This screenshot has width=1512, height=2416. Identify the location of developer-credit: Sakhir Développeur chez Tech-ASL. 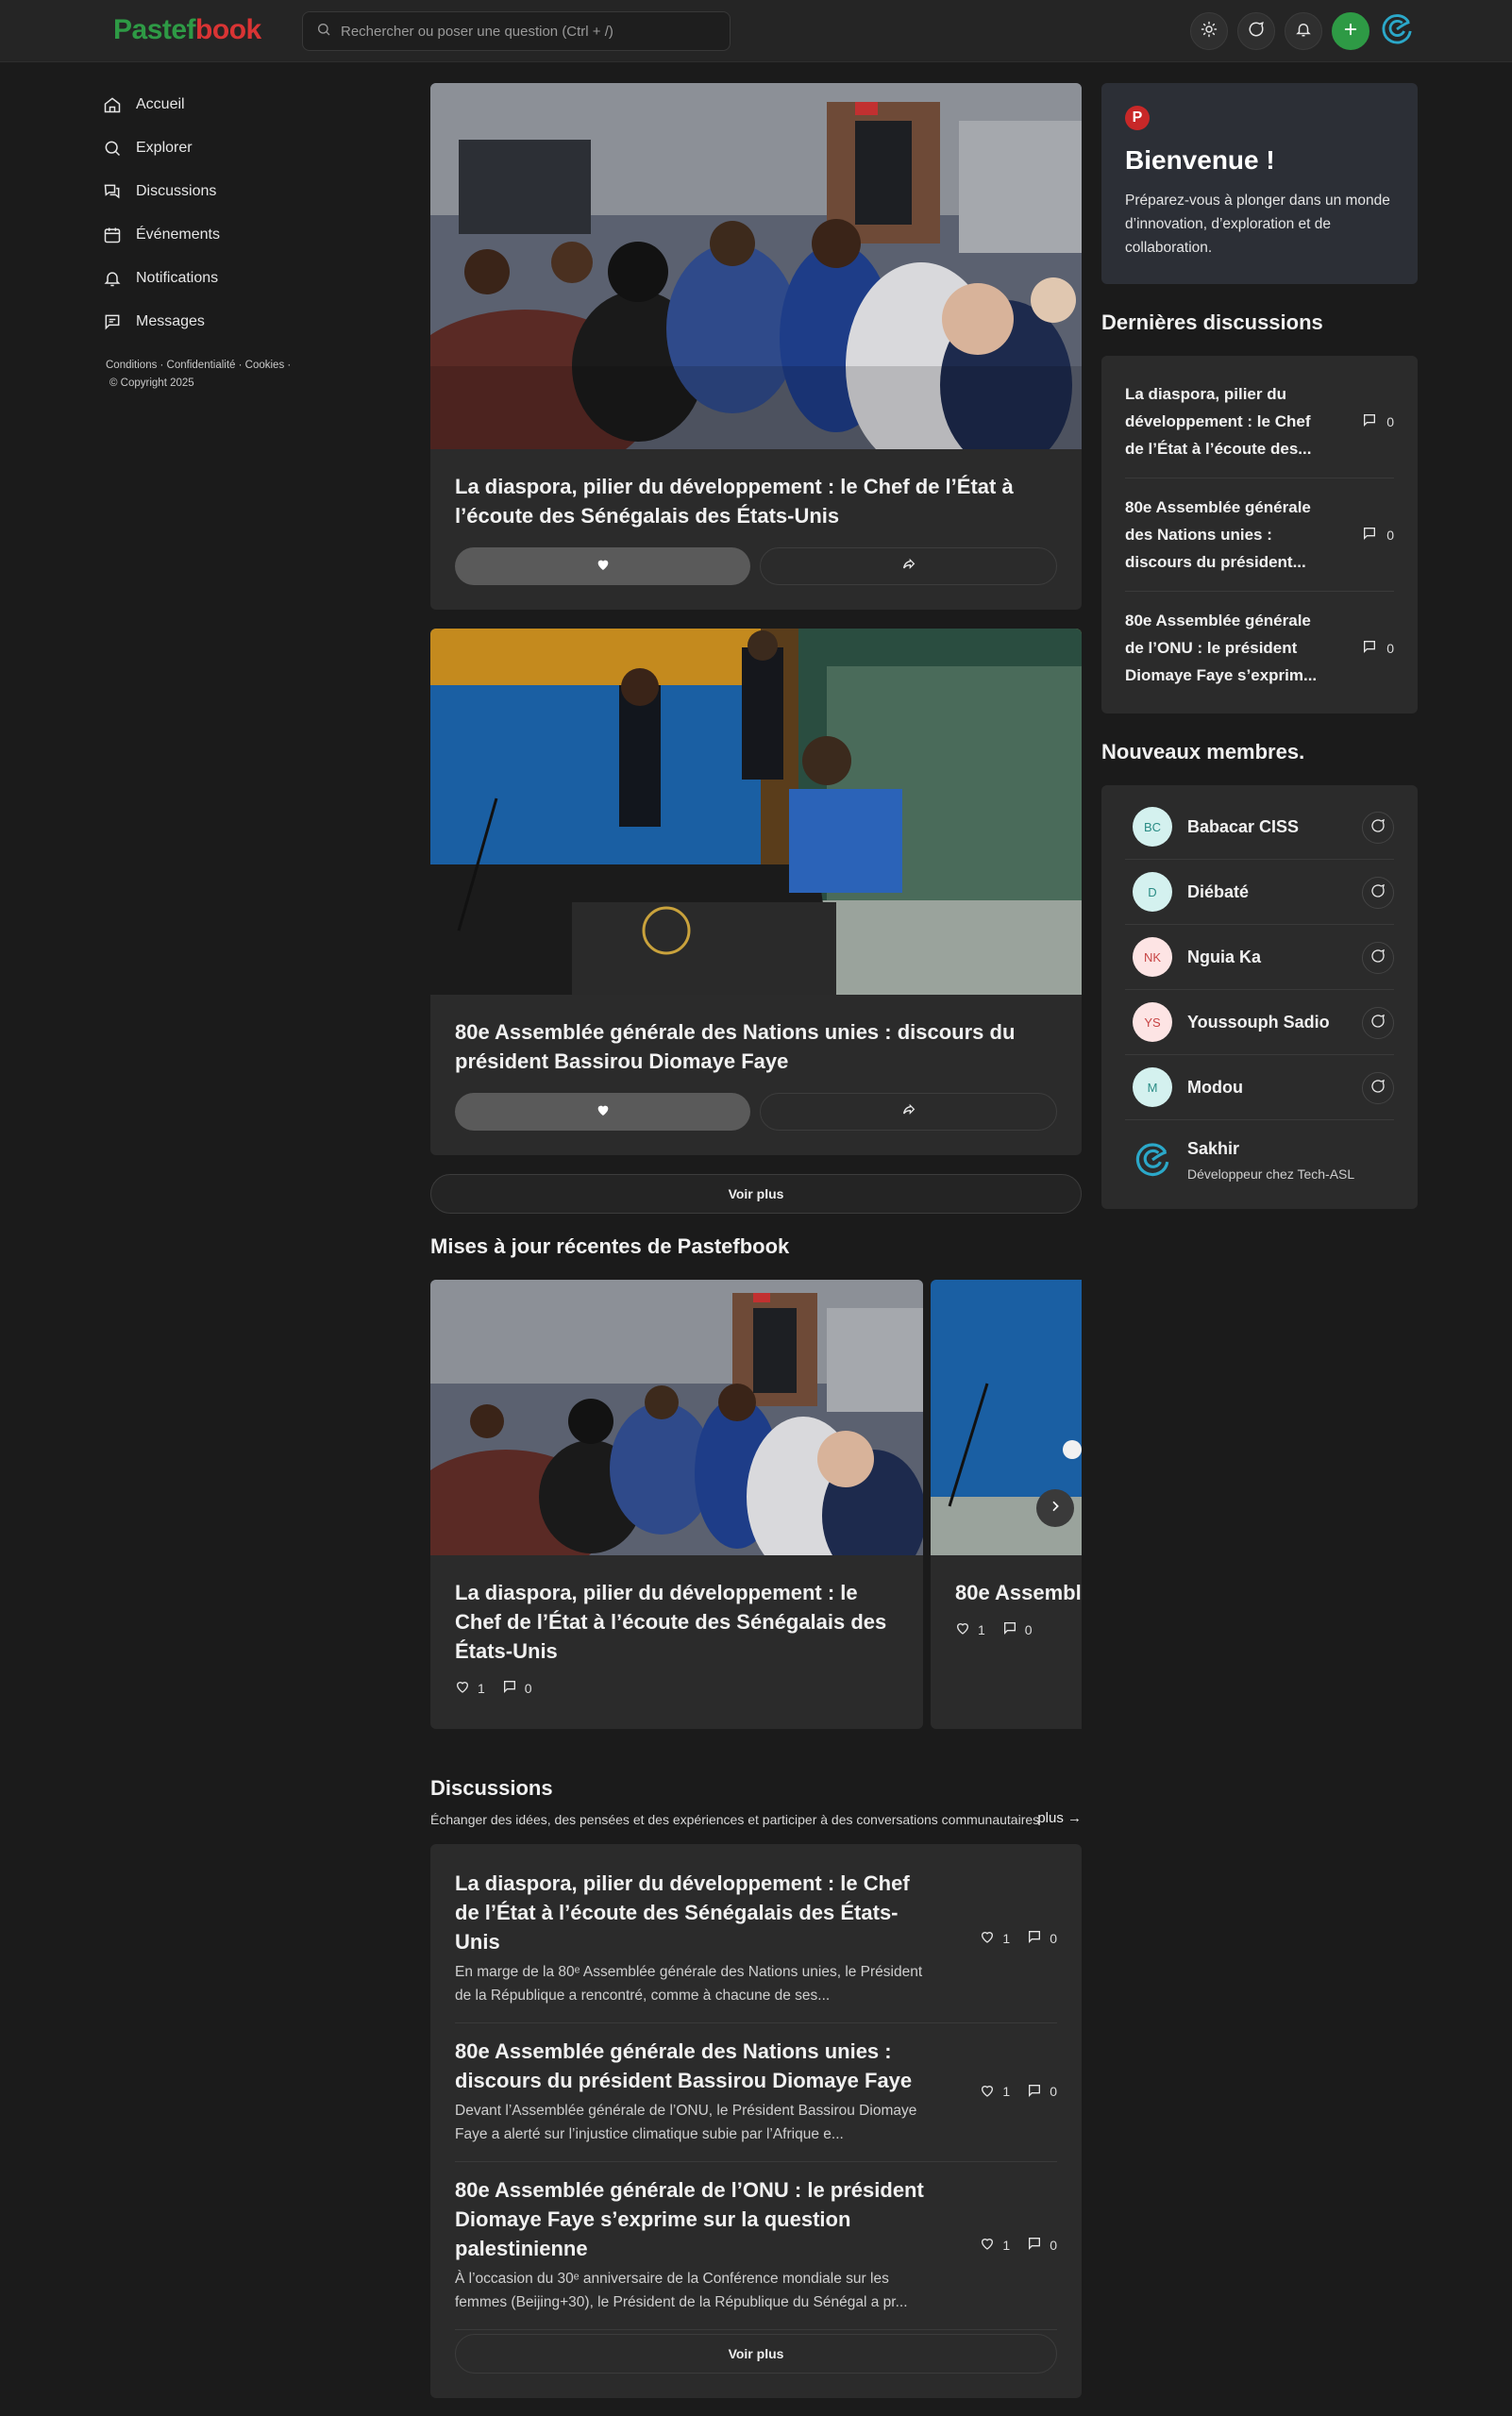
(1259, 1160).